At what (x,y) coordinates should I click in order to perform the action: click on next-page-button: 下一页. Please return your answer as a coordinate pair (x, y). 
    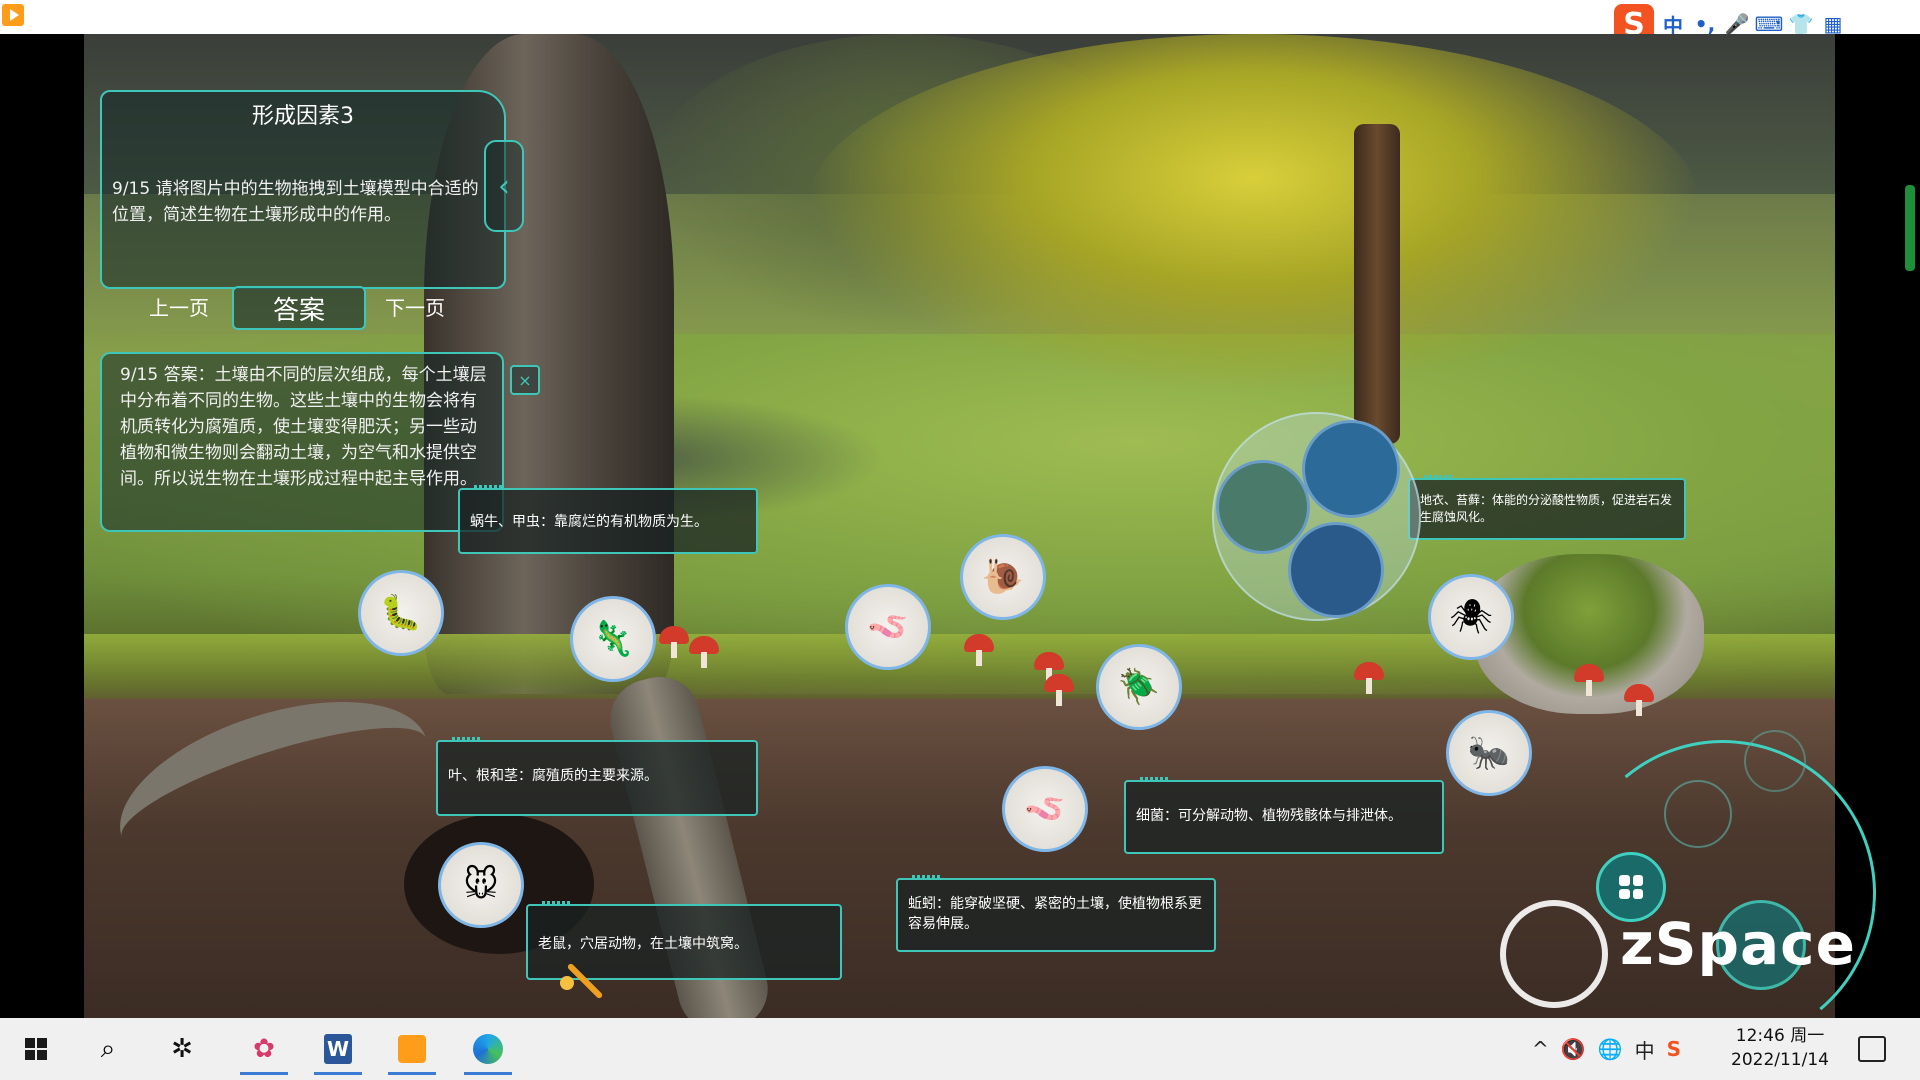
    Looking at the image, I should click on (415, 306).